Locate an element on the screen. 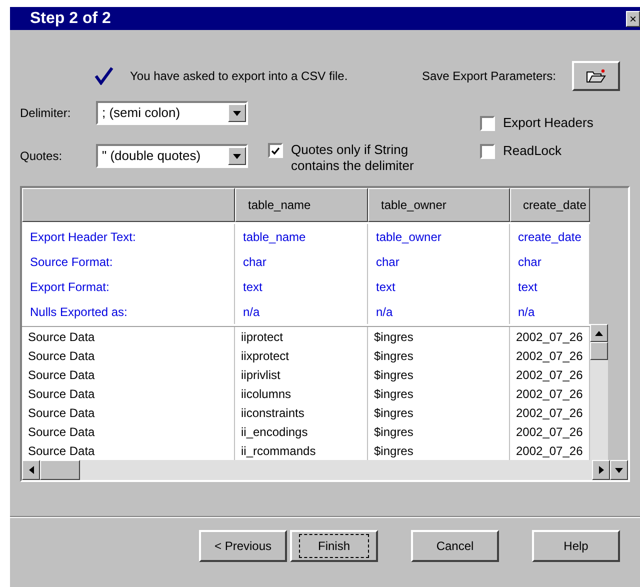  column-header: table_name is located at coordinates (301, 205).